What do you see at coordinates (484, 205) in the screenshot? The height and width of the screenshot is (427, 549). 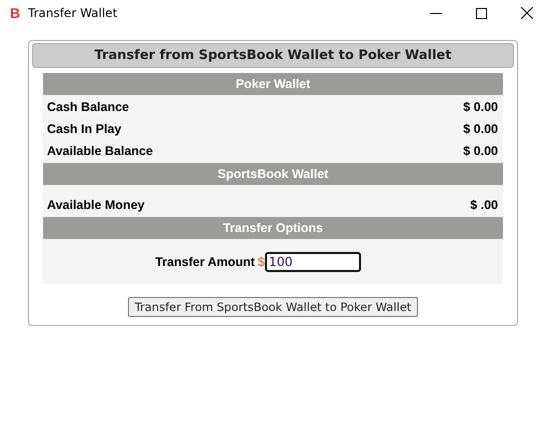 I see `balance-value: $ .00` at bounding box center [484, 205].